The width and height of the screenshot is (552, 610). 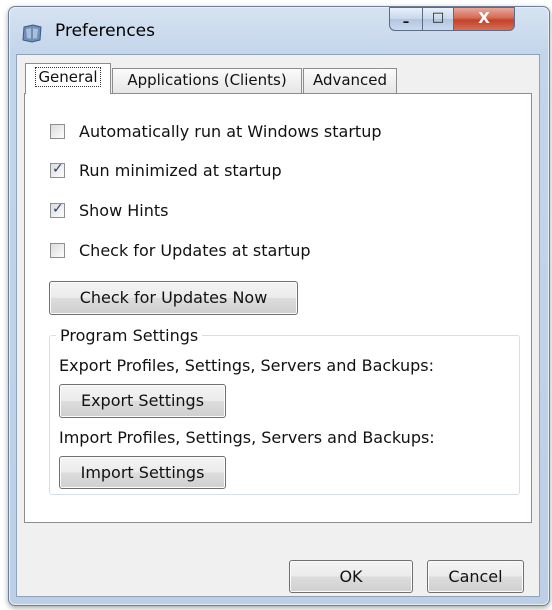 I want to click on maximize-button: □, so click(x=438, y=19).